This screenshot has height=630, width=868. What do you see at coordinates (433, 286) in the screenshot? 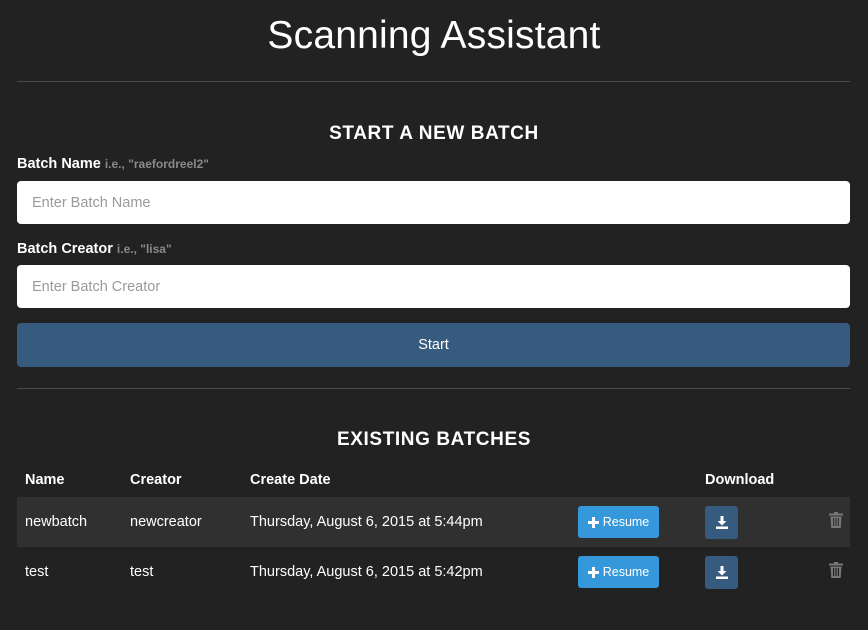
I see `batch-creator-input` at bounding box center [433, 286].